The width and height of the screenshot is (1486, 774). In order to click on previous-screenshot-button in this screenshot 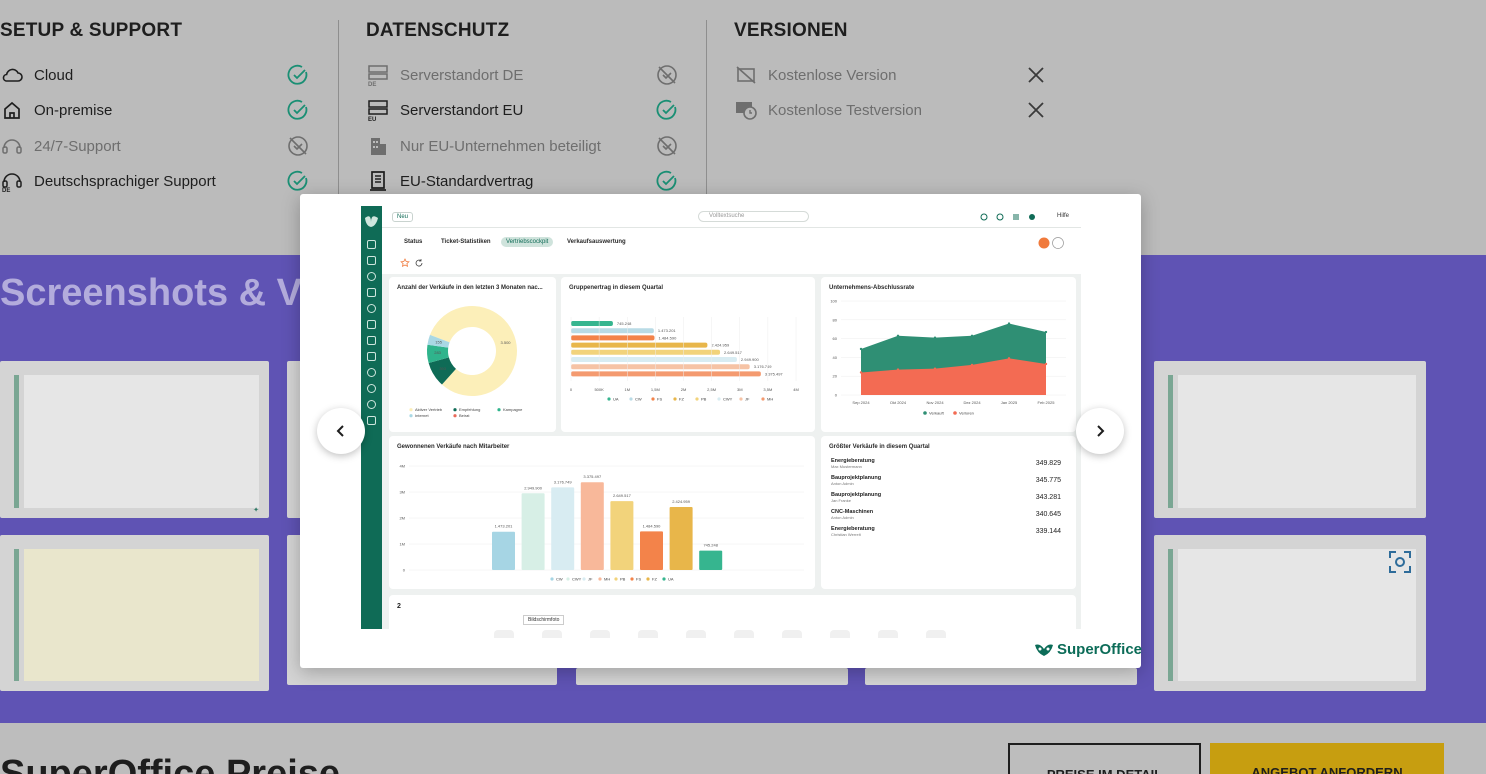, I will do `click(341, 431)`.